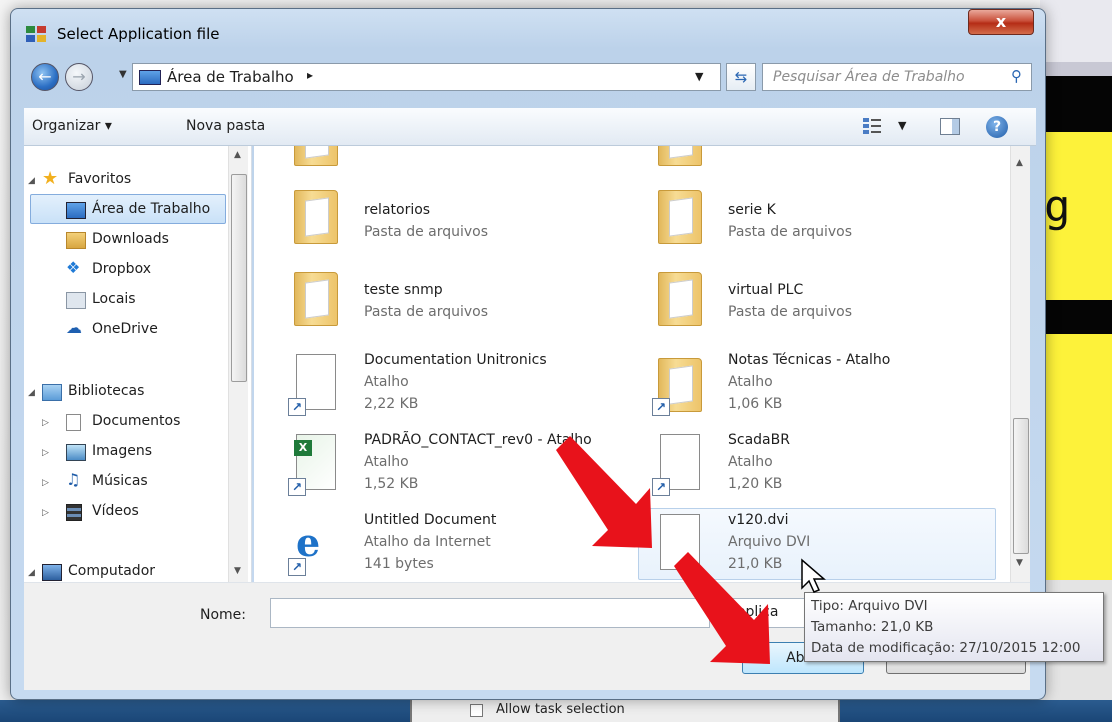 The height and width of the screenshot is (722, 1112). Describe the element at coordinates (872, 627) in the screenshot. I see `tooltip-size: Tamanho: 21,0 KB` at that location.